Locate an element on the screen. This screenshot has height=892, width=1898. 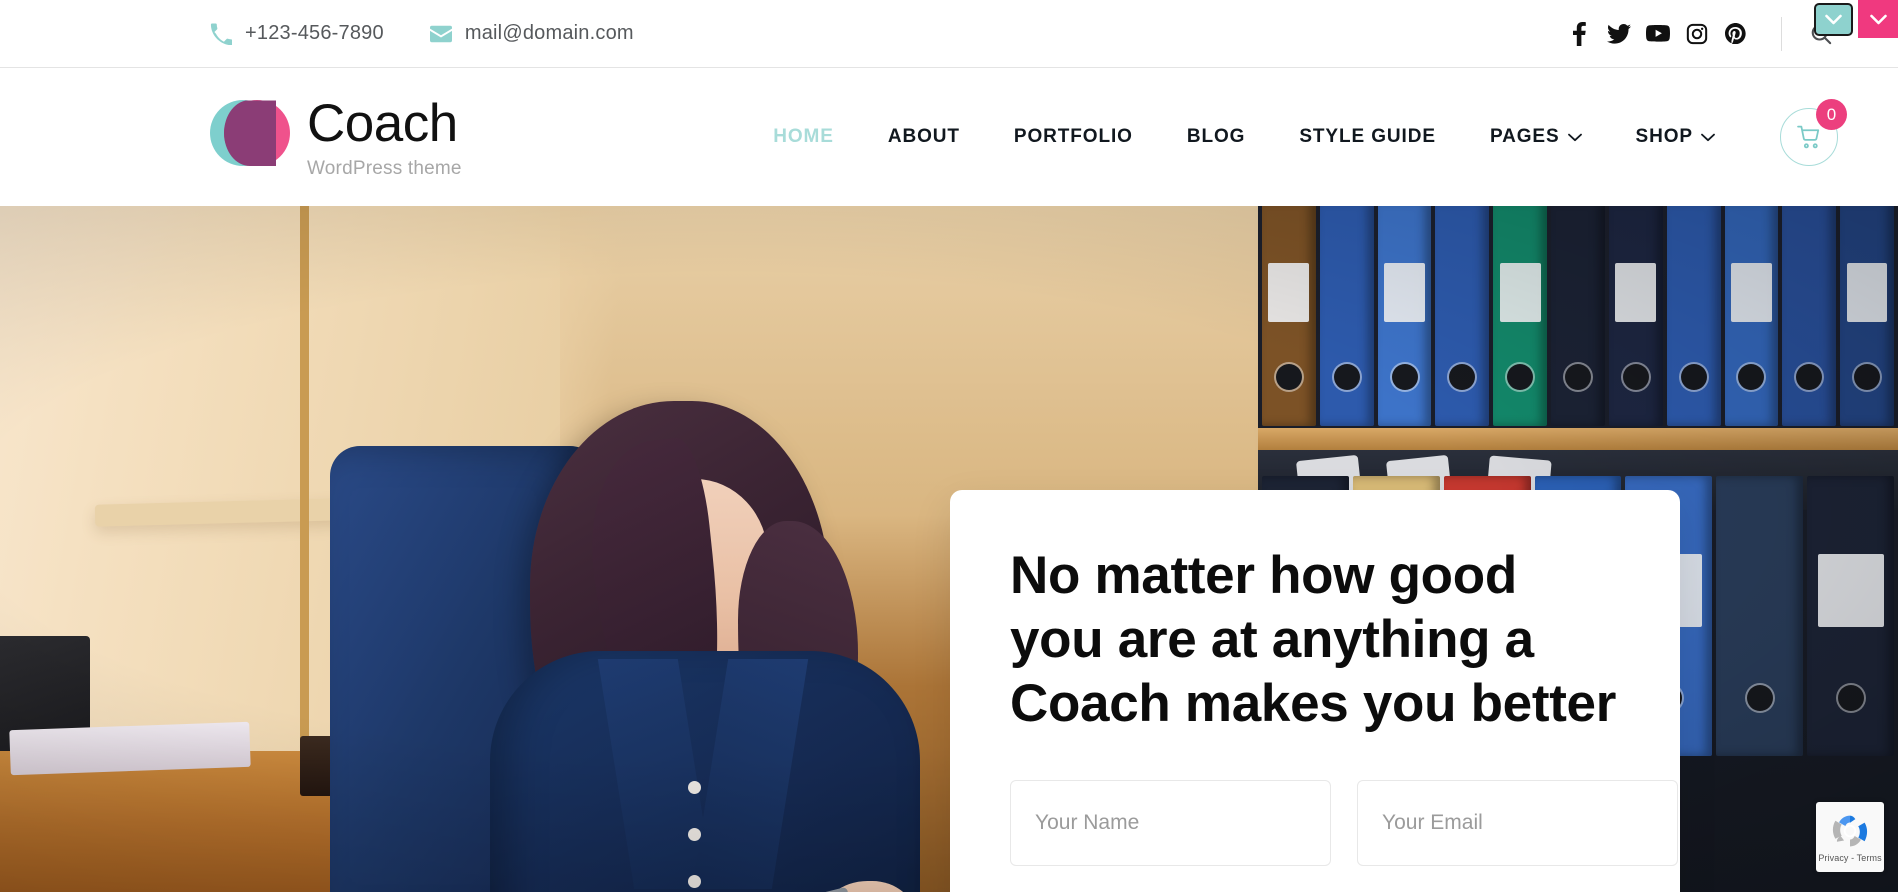
nav-label: PORTFOLIO is located at coordinates (1073, 136).